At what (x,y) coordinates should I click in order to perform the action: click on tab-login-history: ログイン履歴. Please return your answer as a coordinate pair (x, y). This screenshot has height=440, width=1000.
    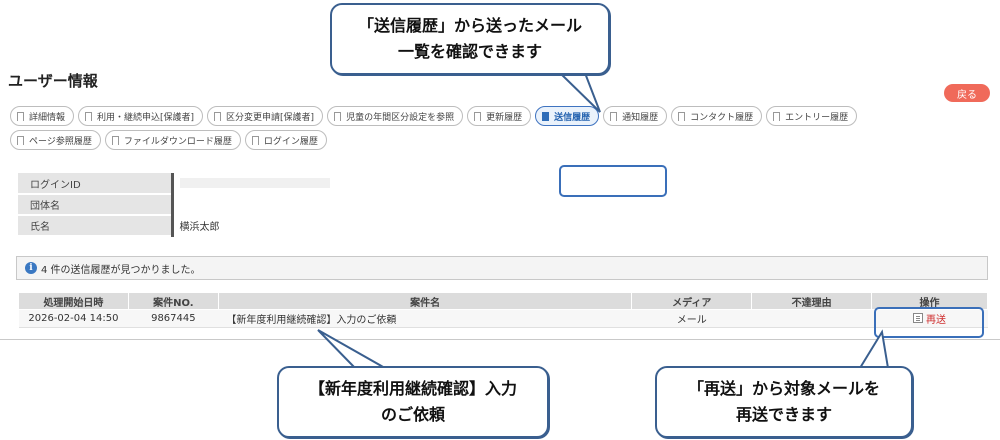
    Looking at the image, I should click on (285, 140).